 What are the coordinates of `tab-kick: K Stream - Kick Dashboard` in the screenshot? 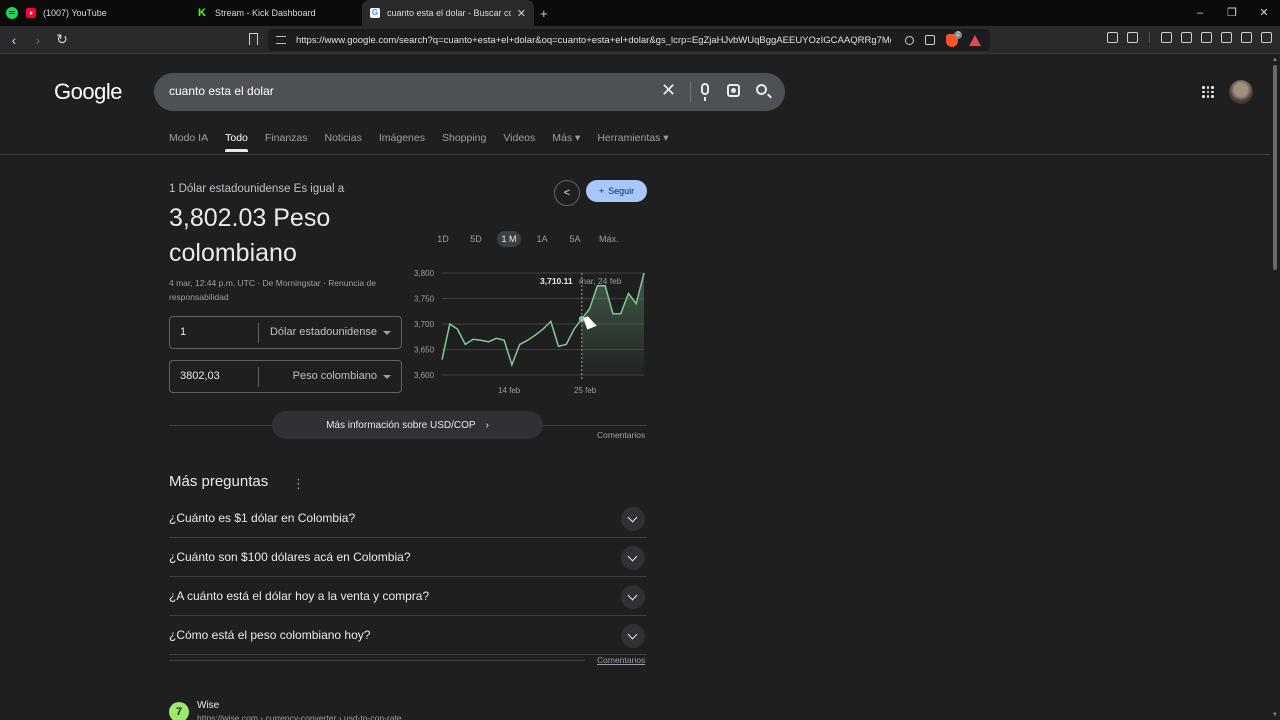 It's located at (276, 13).